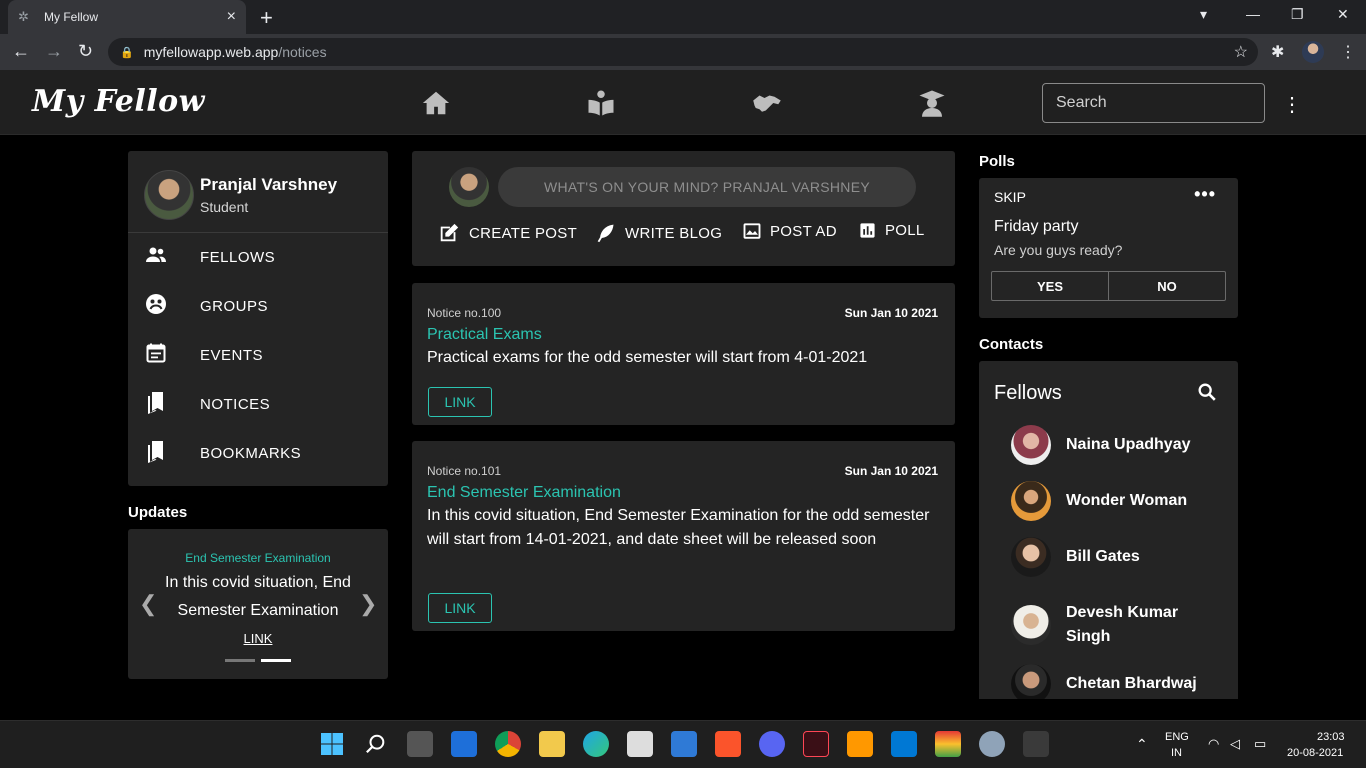 This screenshot has width=1366, height=768. I want to click on graduate-icon, so click(932, 103).